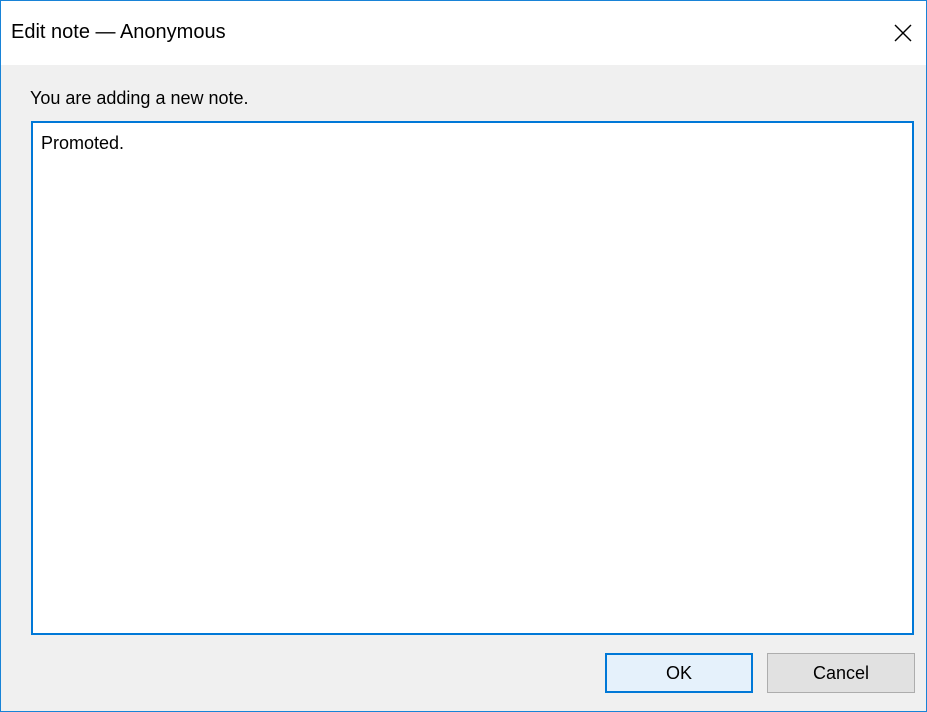 The image size is (927, 712). What do you see at coordinates (118, 32) in the screenshot?
I see `window-title: Edit note — Anonymous` at bounding box center [118, 32].